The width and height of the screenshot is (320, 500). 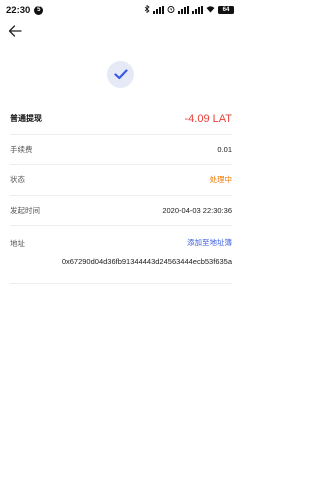 What do you see at coordinates (121, 211) in the screenshot?
I see `time-row: 发起时间 2020-04-03 22:30:36` at bounding box center [121, 211].